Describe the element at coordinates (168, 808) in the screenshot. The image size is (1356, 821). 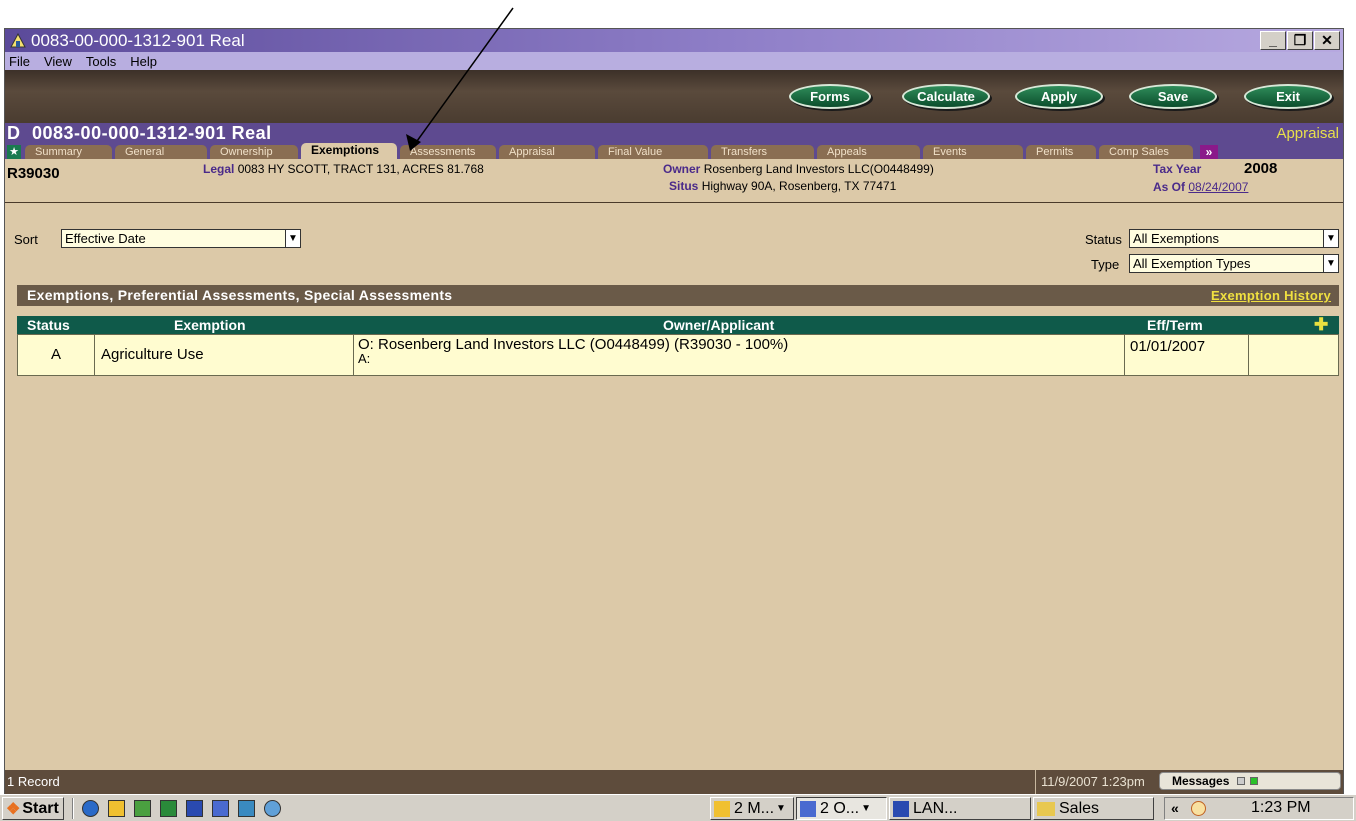
I see `excel-icon` at that location.